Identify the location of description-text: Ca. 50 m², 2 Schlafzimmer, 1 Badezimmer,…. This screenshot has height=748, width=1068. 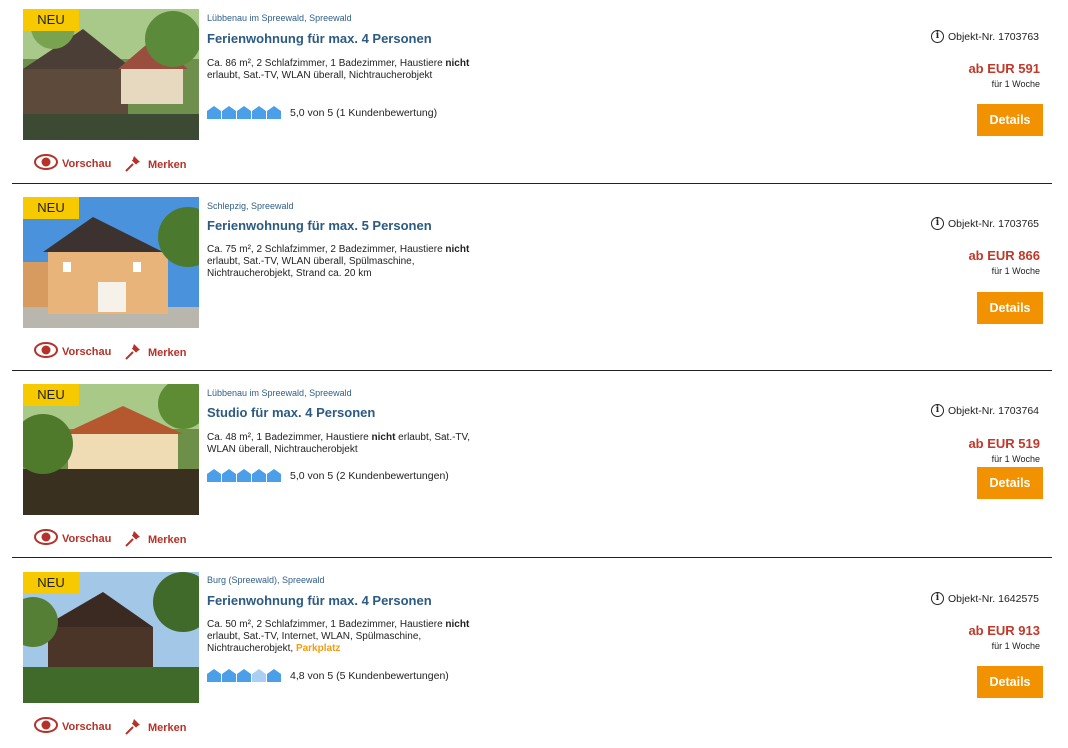
(325, 624).